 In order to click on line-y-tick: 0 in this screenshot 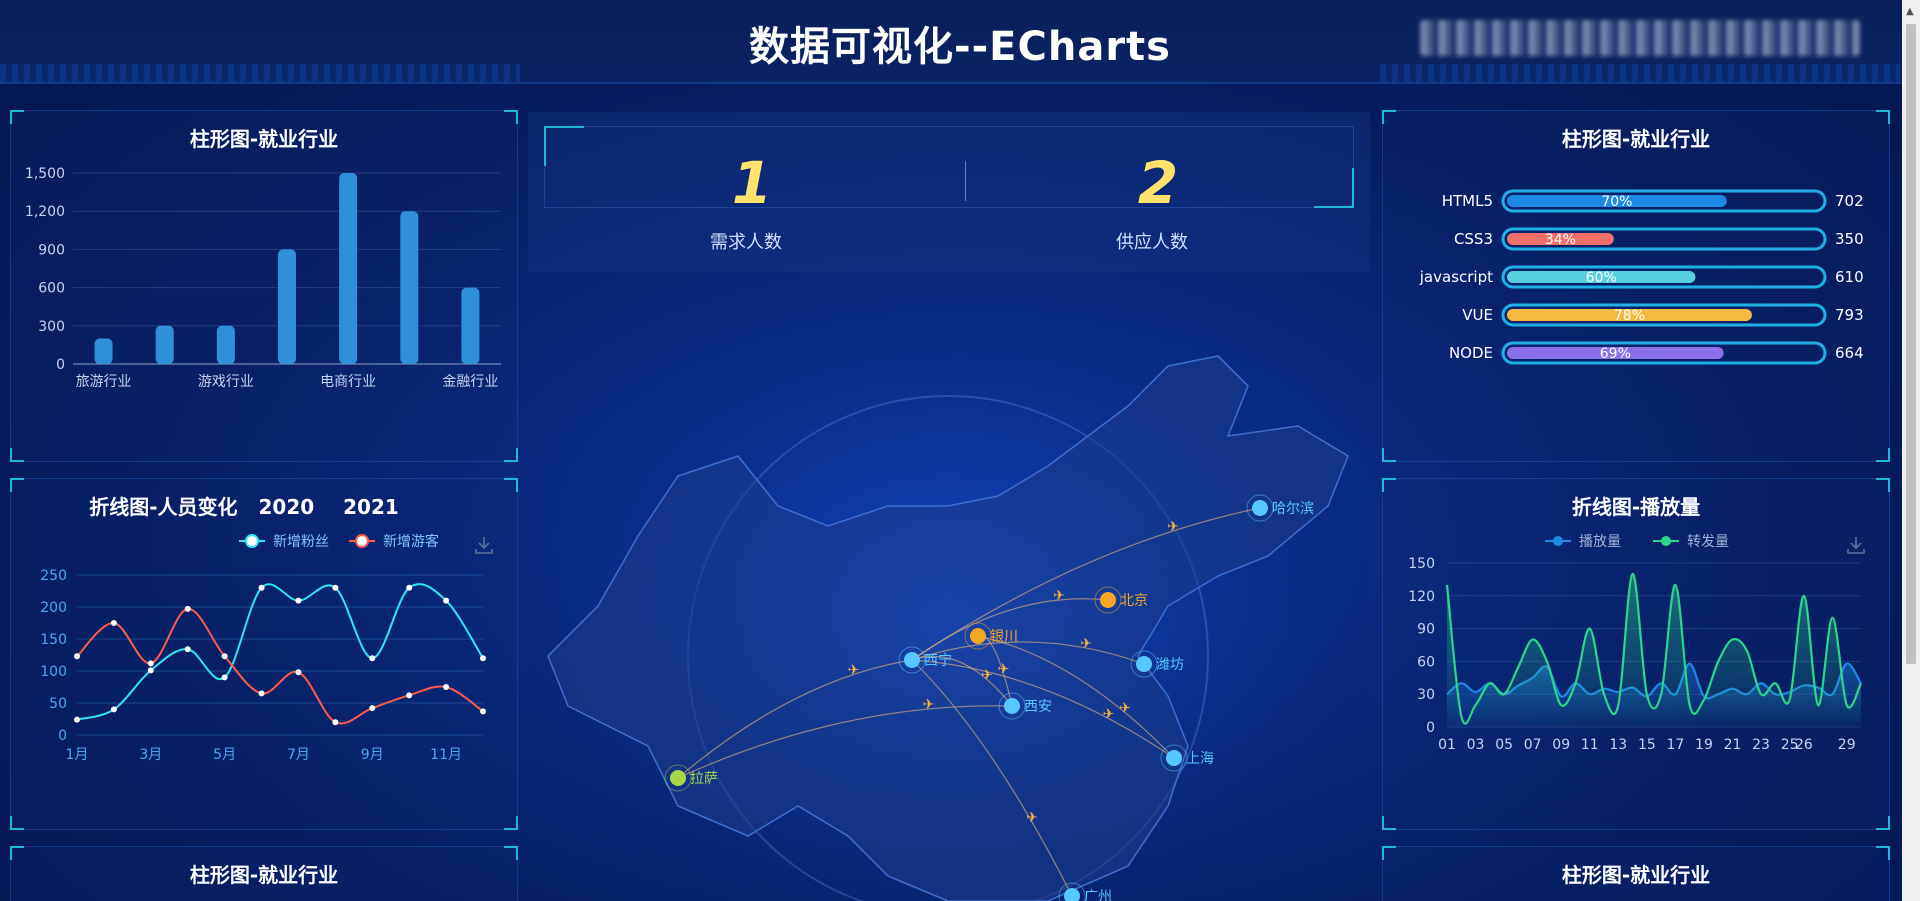, I will do `click(62, 736)`.